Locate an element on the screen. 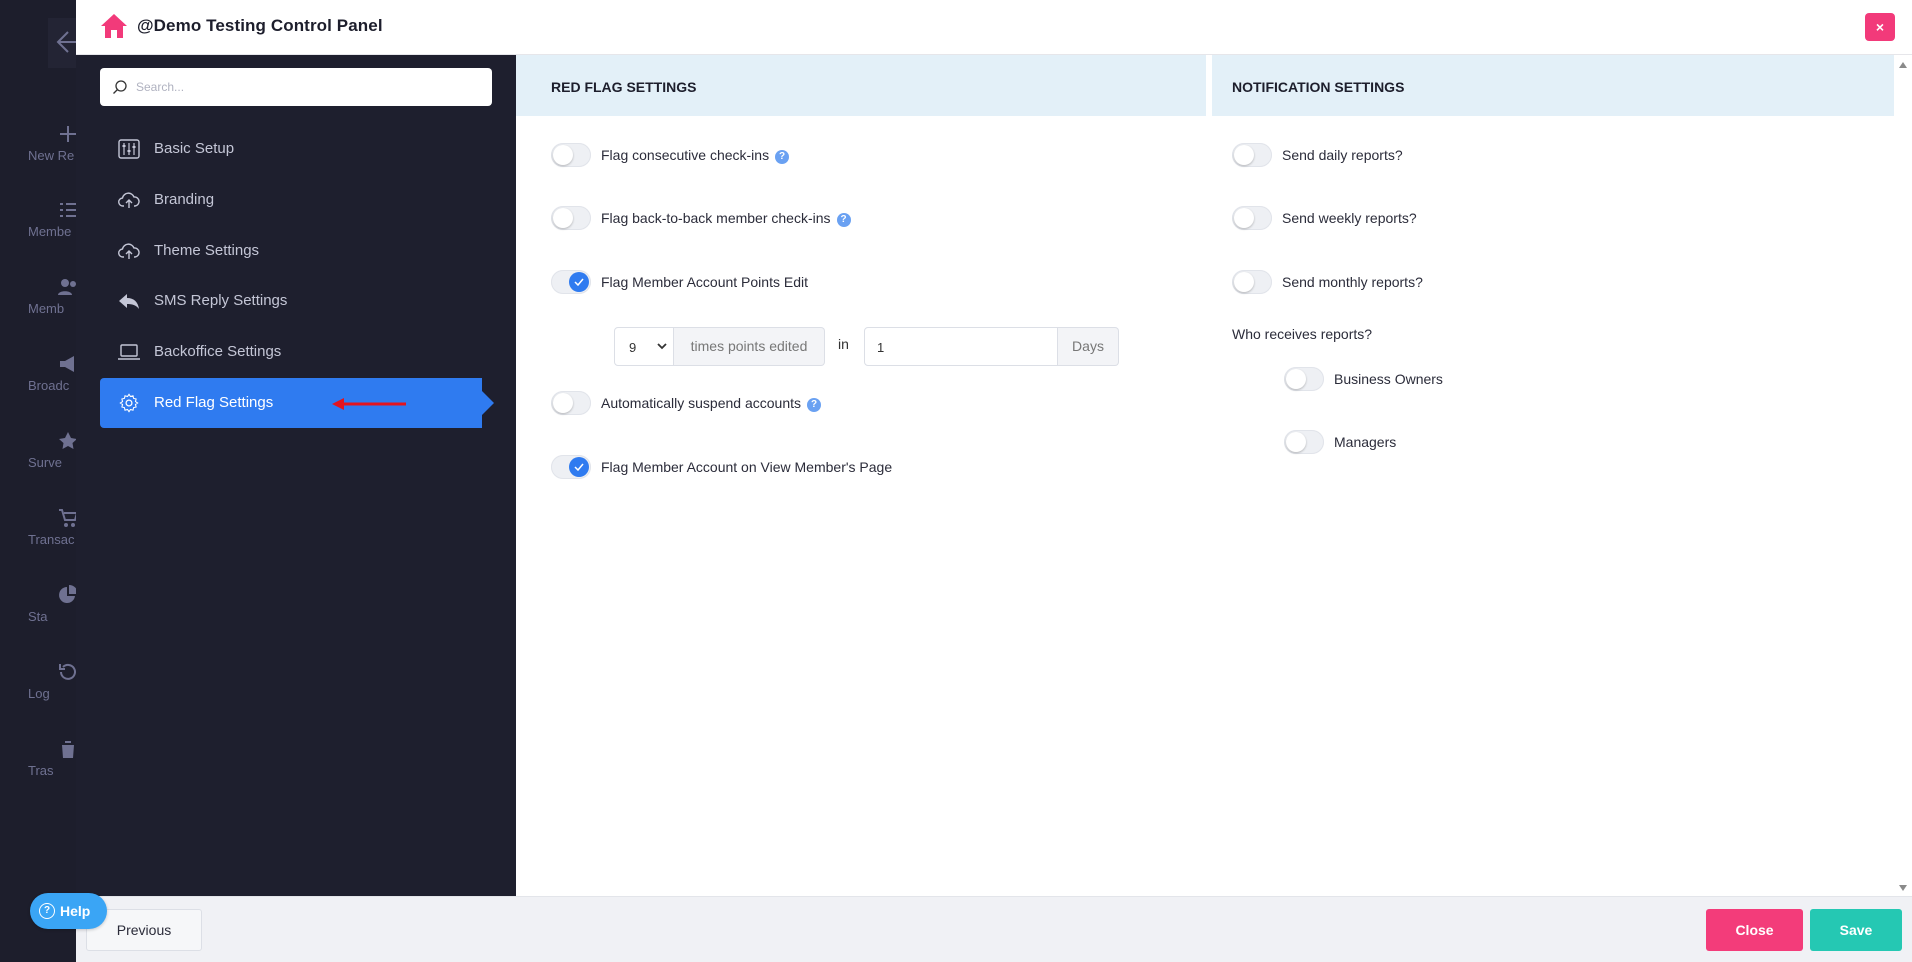 This screenshot has height=962, width=1912. who-receives-label: Who receives reports? is located at coordinates (1302, 334).